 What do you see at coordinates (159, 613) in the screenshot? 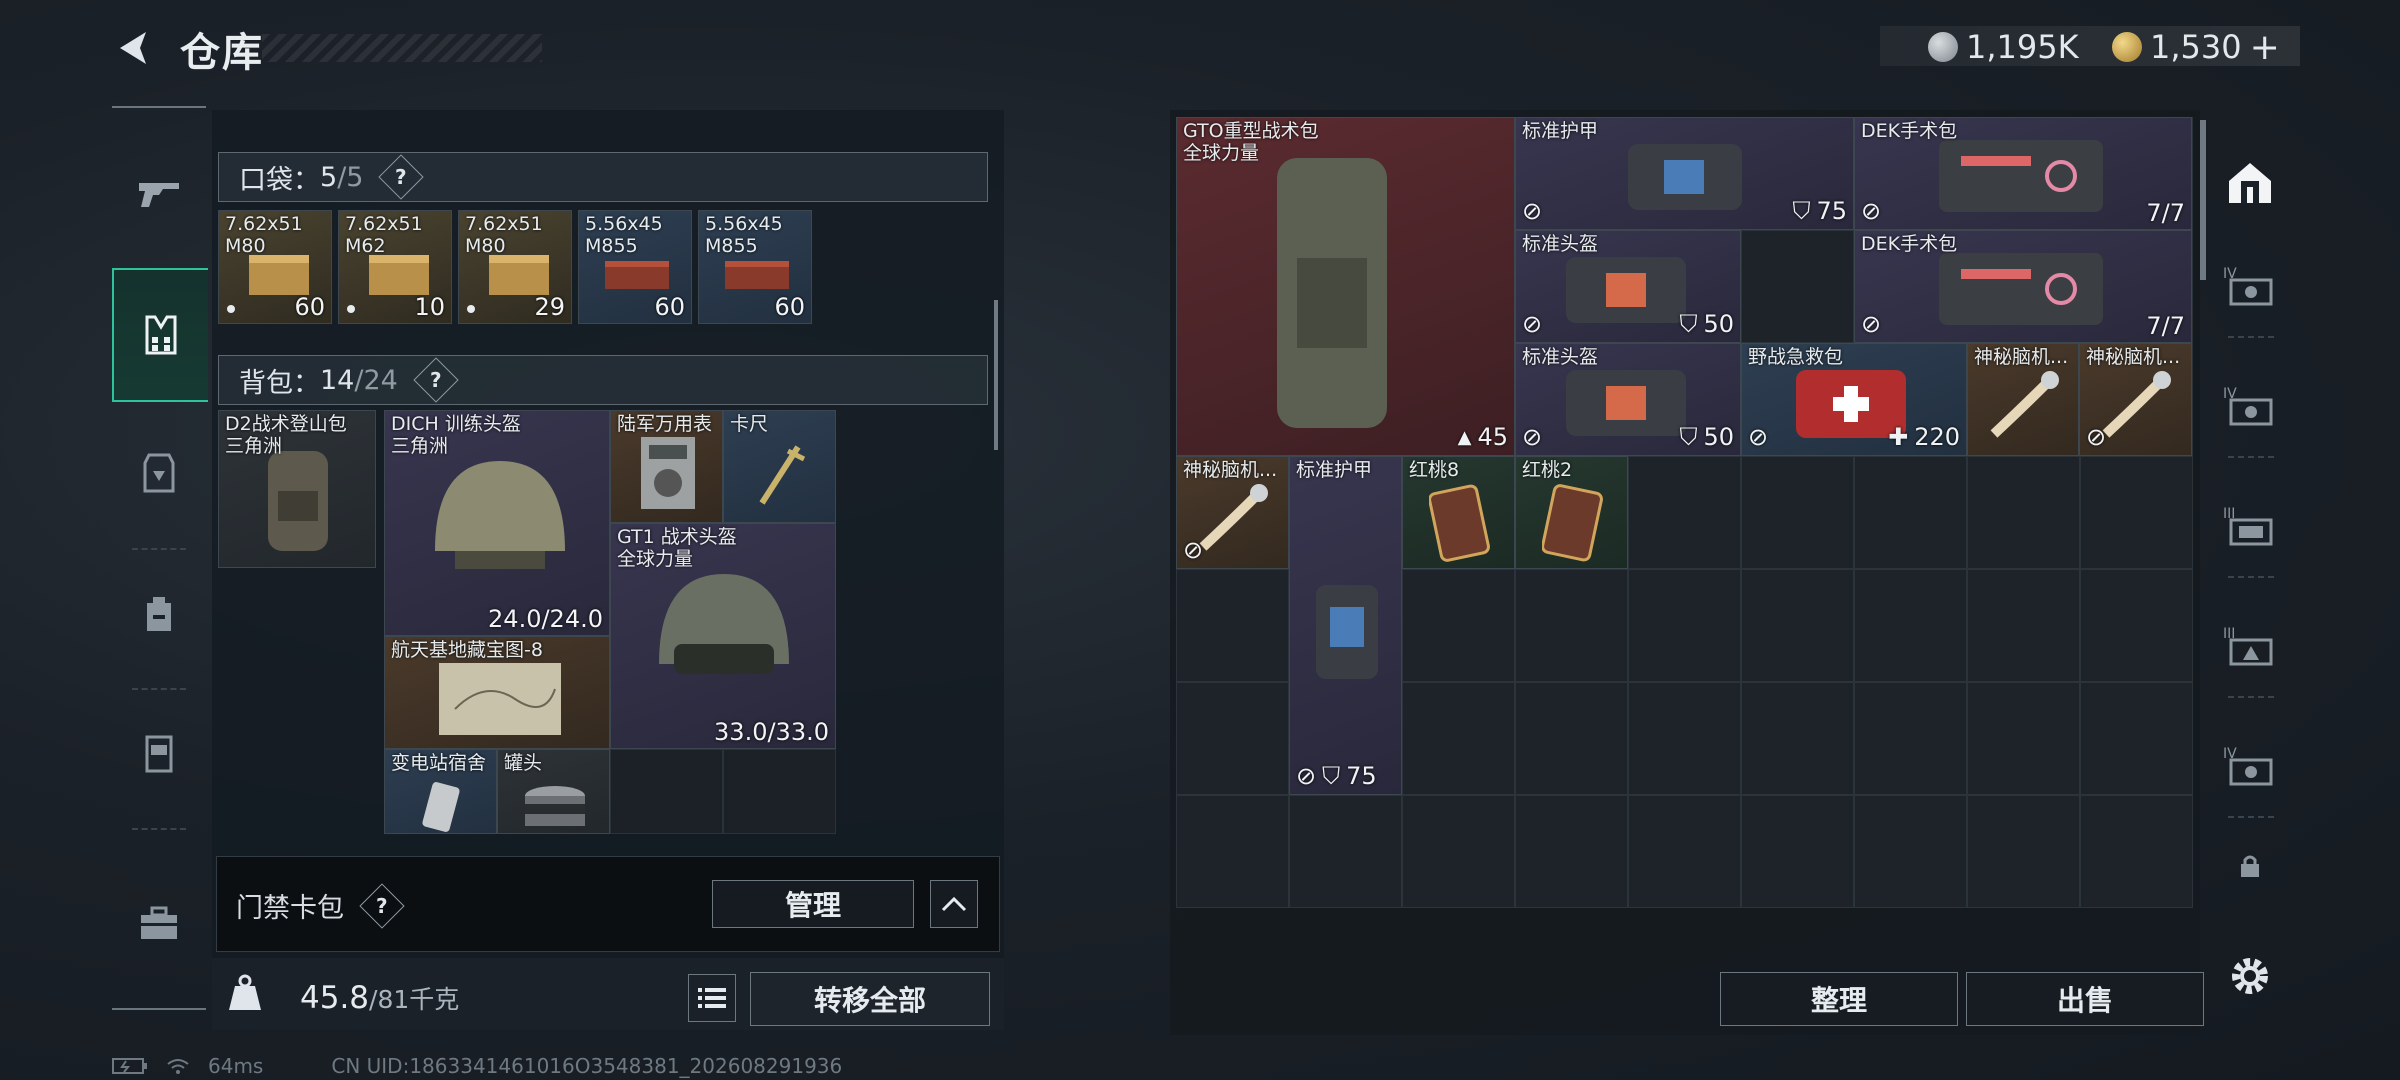
I see `nav-backpack` at bounding box center [159, 613].